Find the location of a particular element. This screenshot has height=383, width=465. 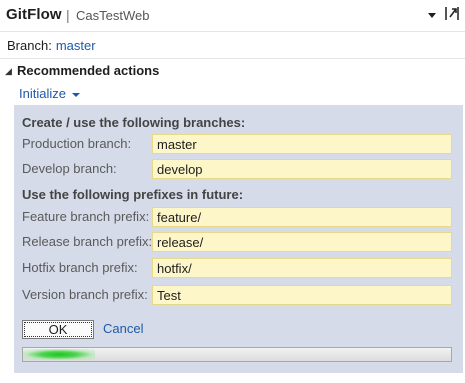

dropdown-arrow-icon is located at coordinates (432, 15).